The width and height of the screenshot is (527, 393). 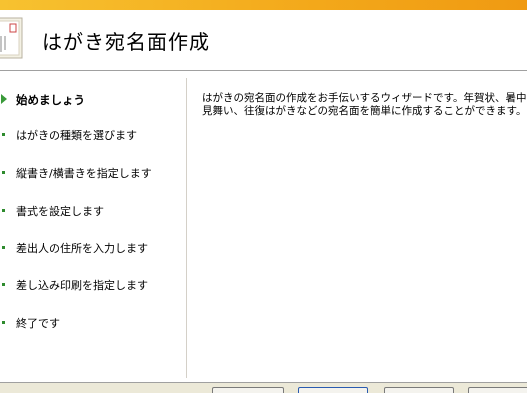 What do you see at coordinates (333, 390) in the screenshot?
I see `back-button` at bounding box center [333, 390].